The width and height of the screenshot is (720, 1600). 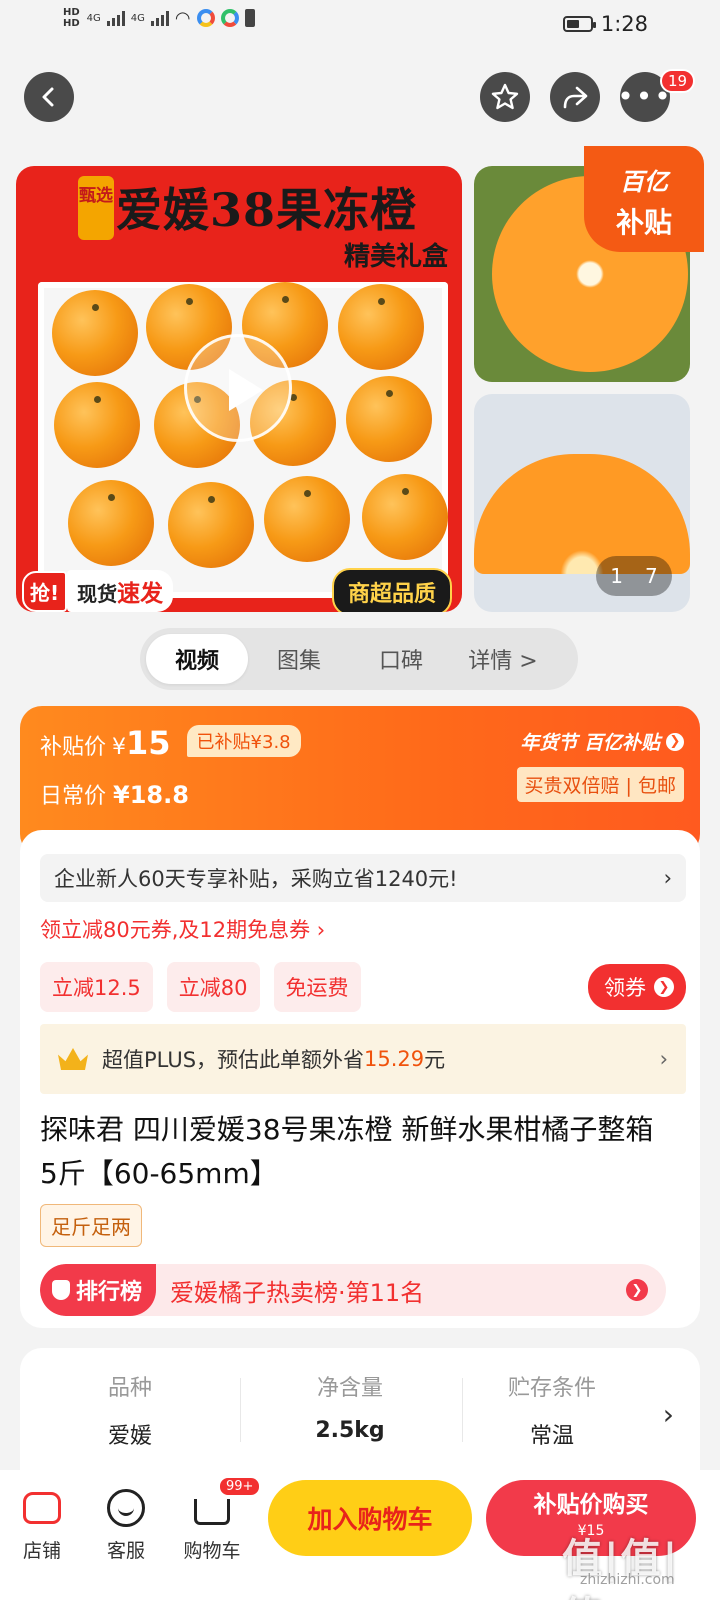 What do you see at coordinates (394, 1059) in the screenshot?
I see `plus-amount: 15.29` at bounding box center [394, 1059].